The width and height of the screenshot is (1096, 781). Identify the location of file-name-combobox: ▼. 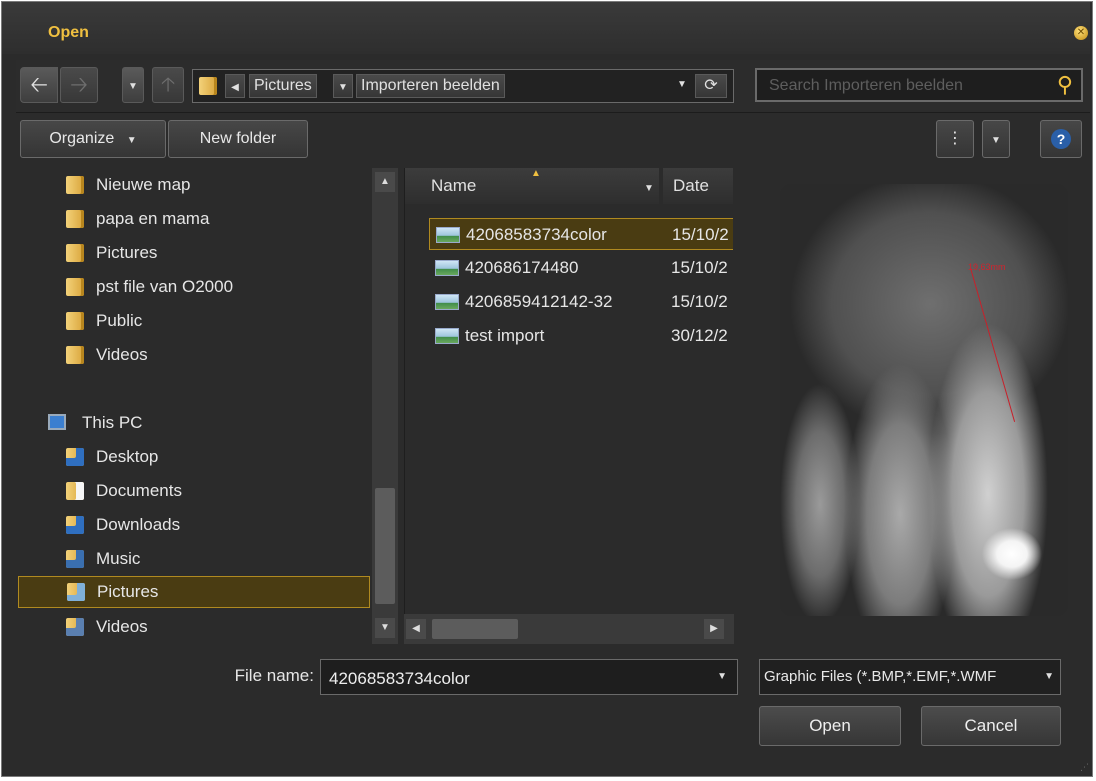
(529, 677).